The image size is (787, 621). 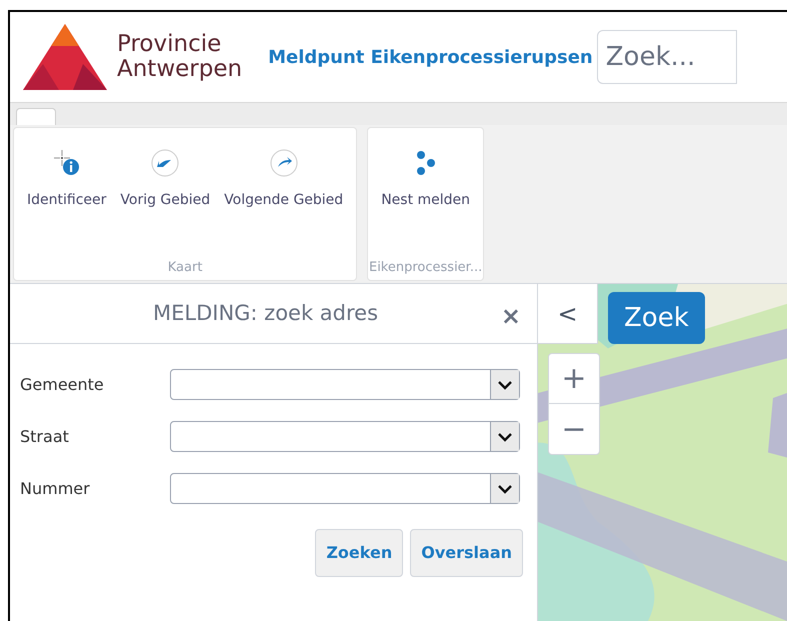 I want to click on zoom-in-button: +, so click(x=574, y=379).